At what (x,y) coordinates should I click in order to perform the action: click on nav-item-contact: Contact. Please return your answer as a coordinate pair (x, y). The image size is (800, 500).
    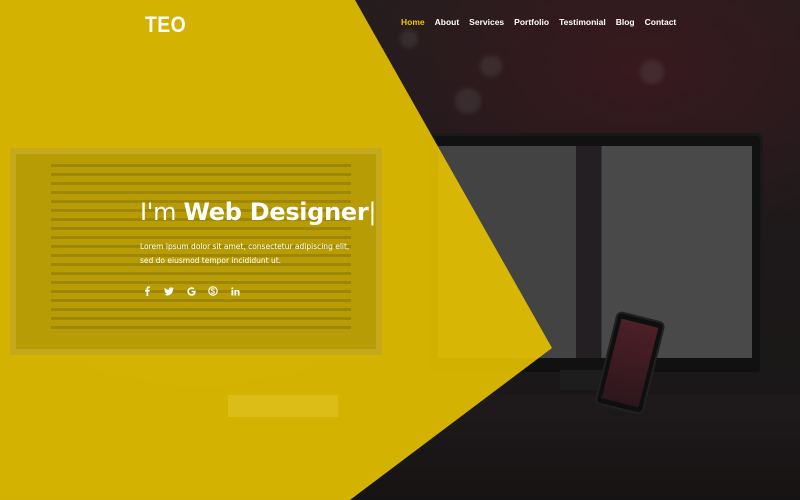
    Looking at the image, I should click on (661, 22).